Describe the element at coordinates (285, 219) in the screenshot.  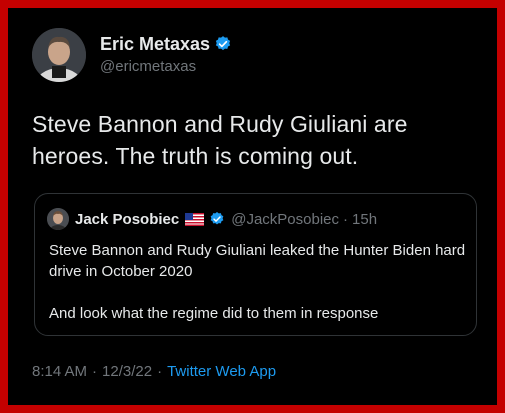
I see `quoted-author-handle: @JackPosobiec` at that location.